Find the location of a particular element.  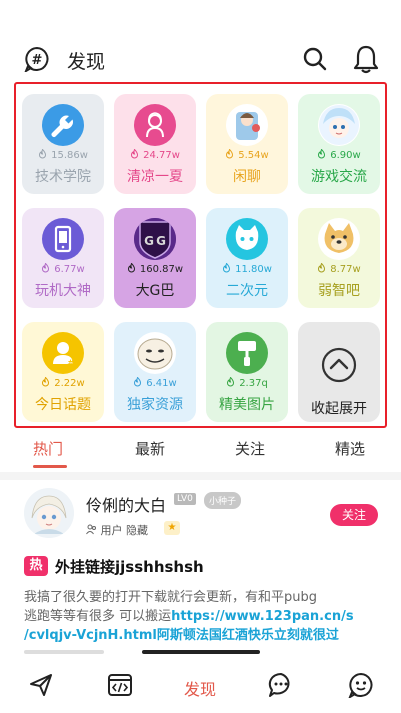

tile-stat-value: 24.77w is located at coordinates (161, 155).